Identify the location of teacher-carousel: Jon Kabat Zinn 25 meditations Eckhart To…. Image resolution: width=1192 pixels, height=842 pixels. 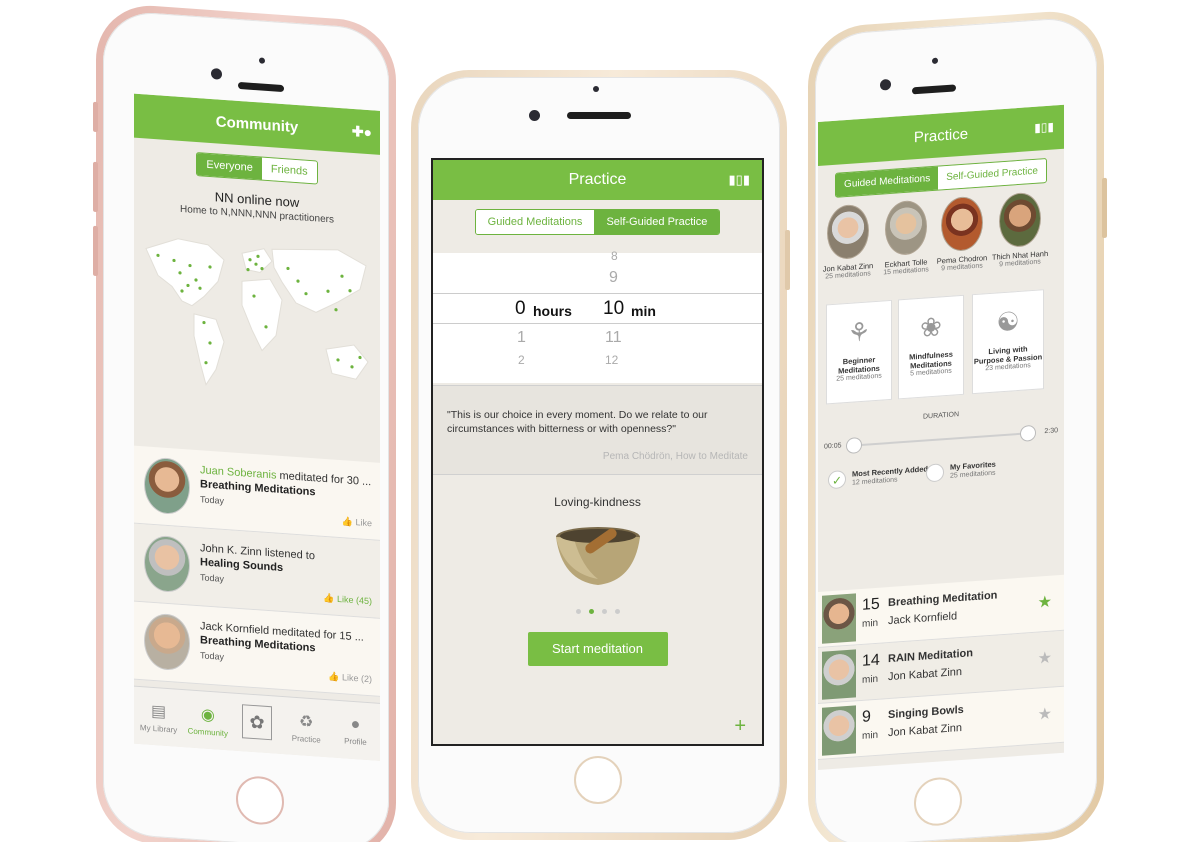
(941, 247).